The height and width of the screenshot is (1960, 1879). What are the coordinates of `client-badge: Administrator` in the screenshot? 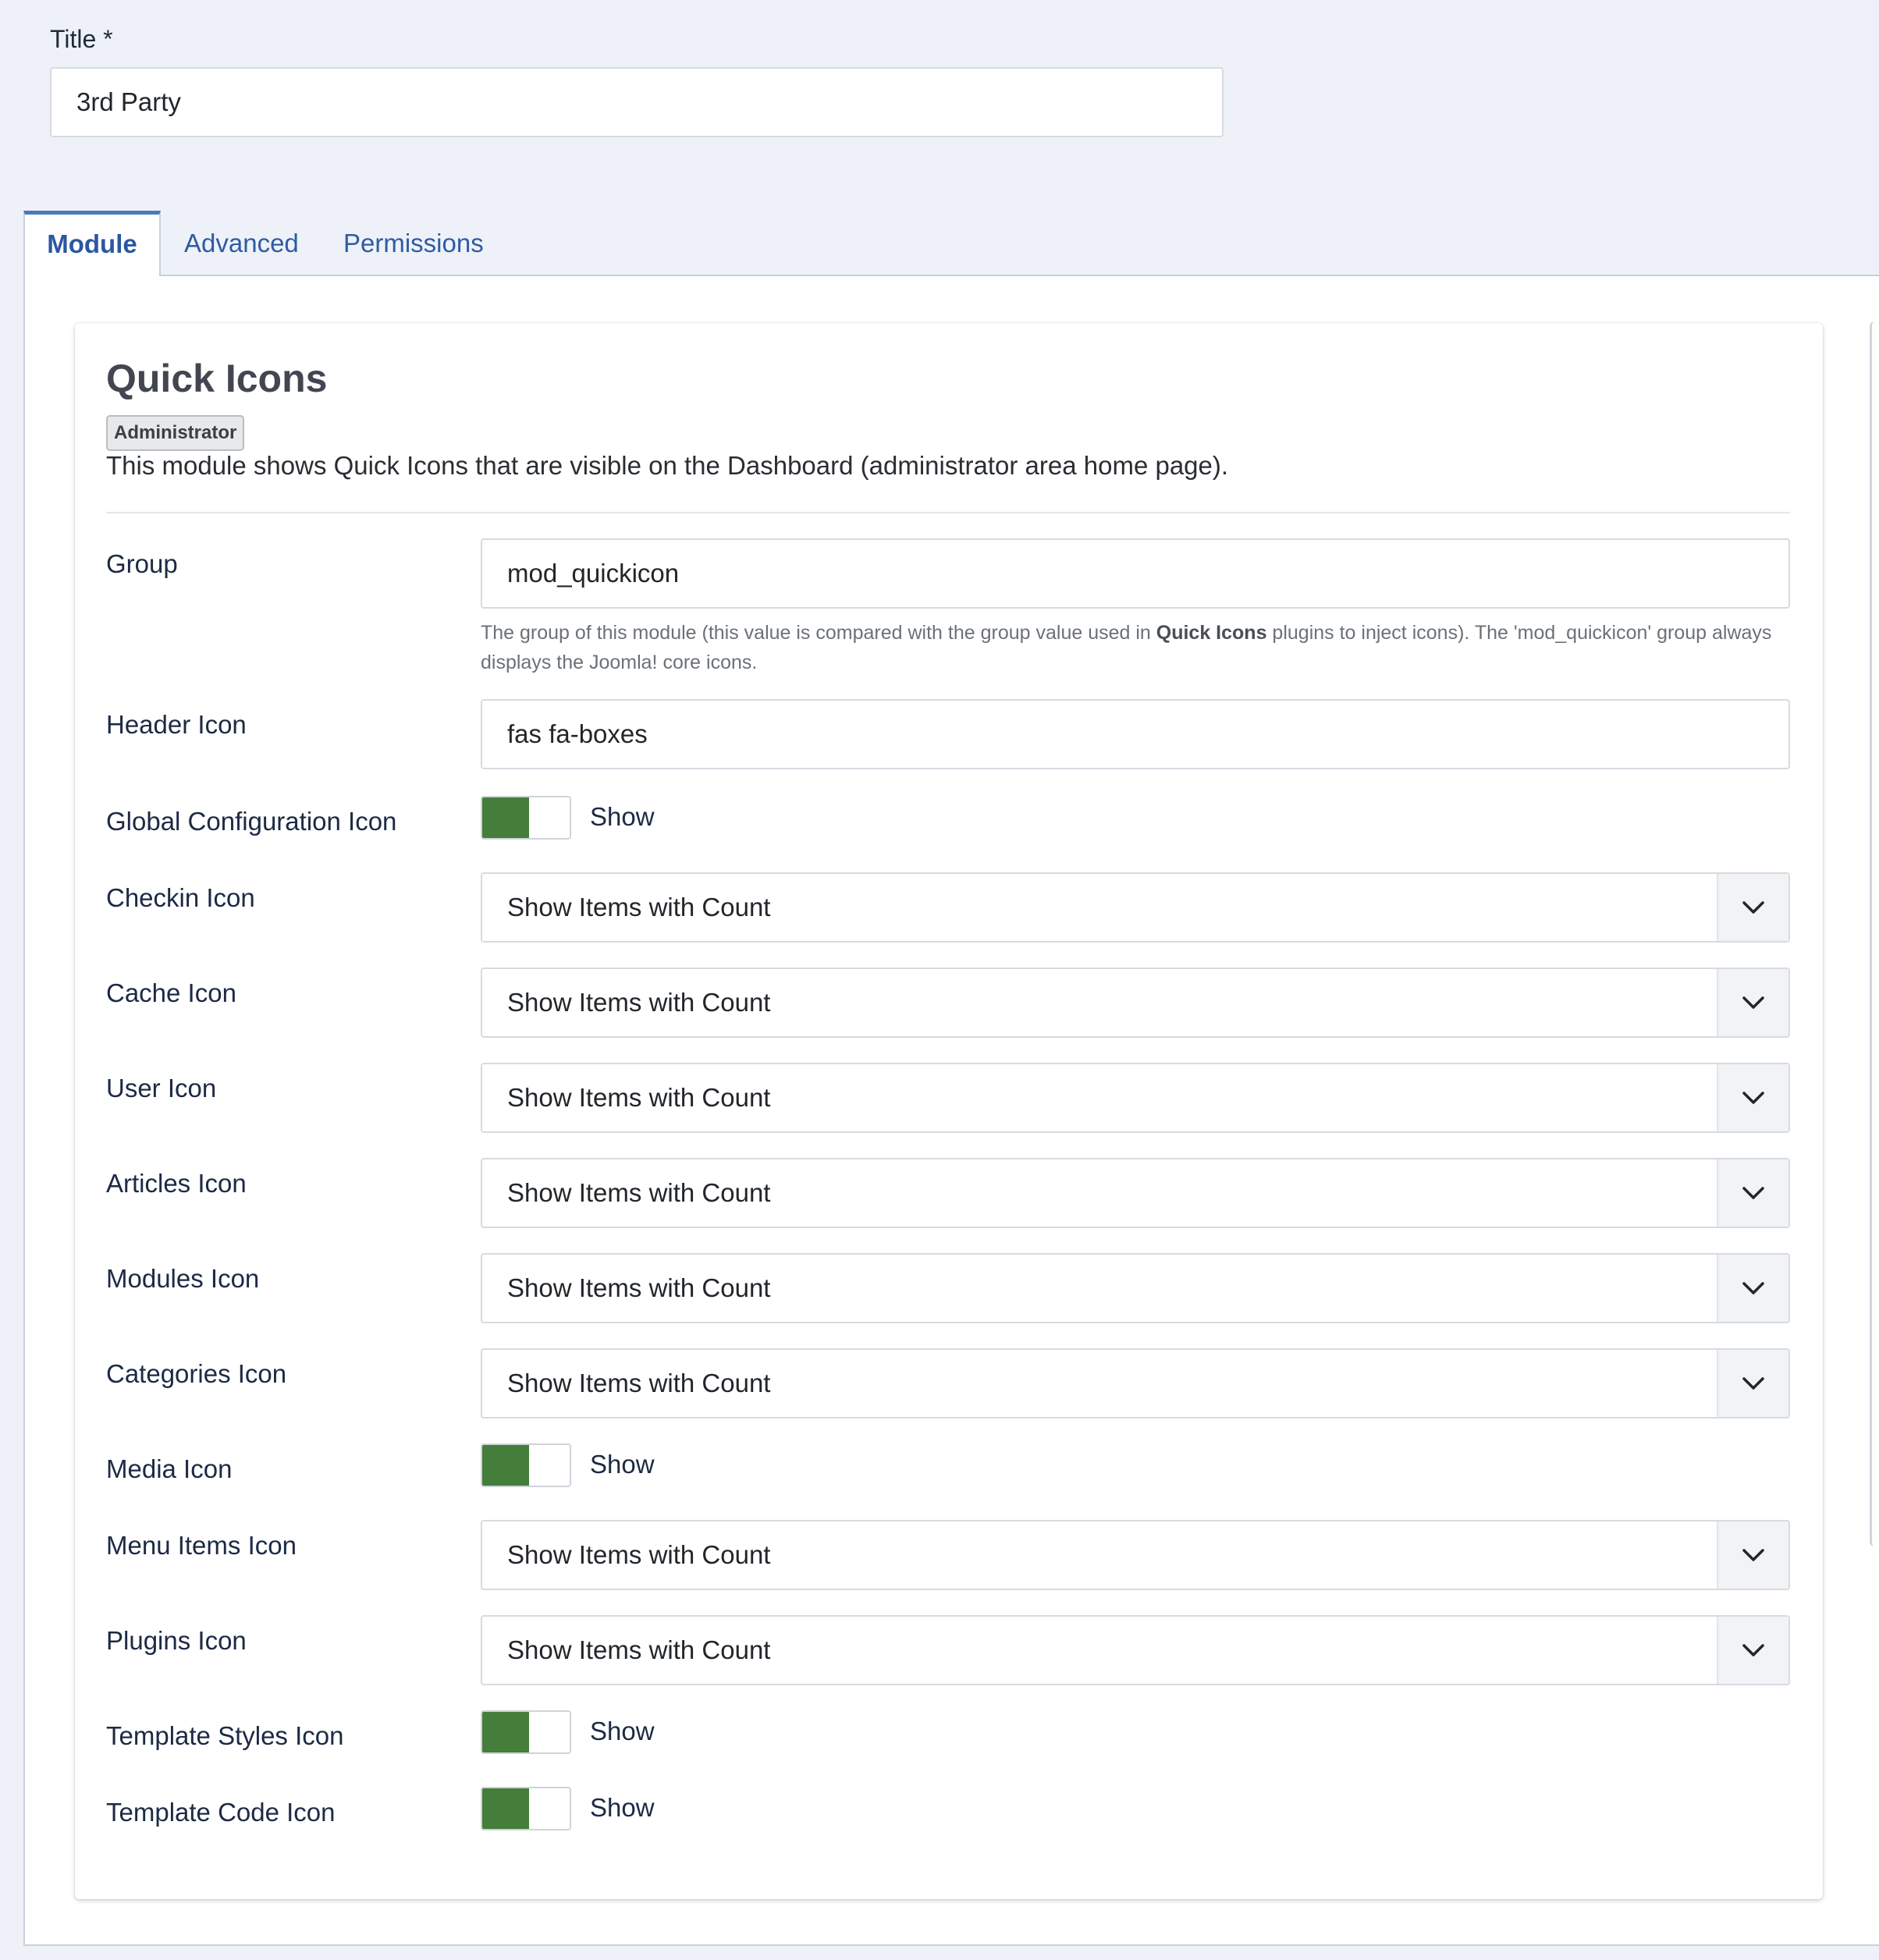 It's located at (175, 433).